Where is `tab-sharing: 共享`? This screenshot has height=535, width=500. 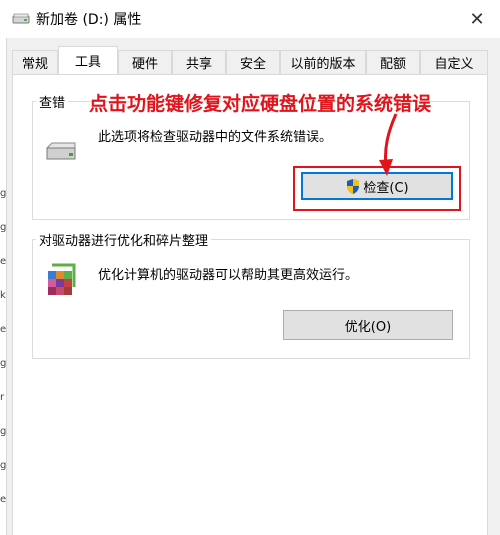 tab-sharing: 共享 is located at coordinates (199, 62).